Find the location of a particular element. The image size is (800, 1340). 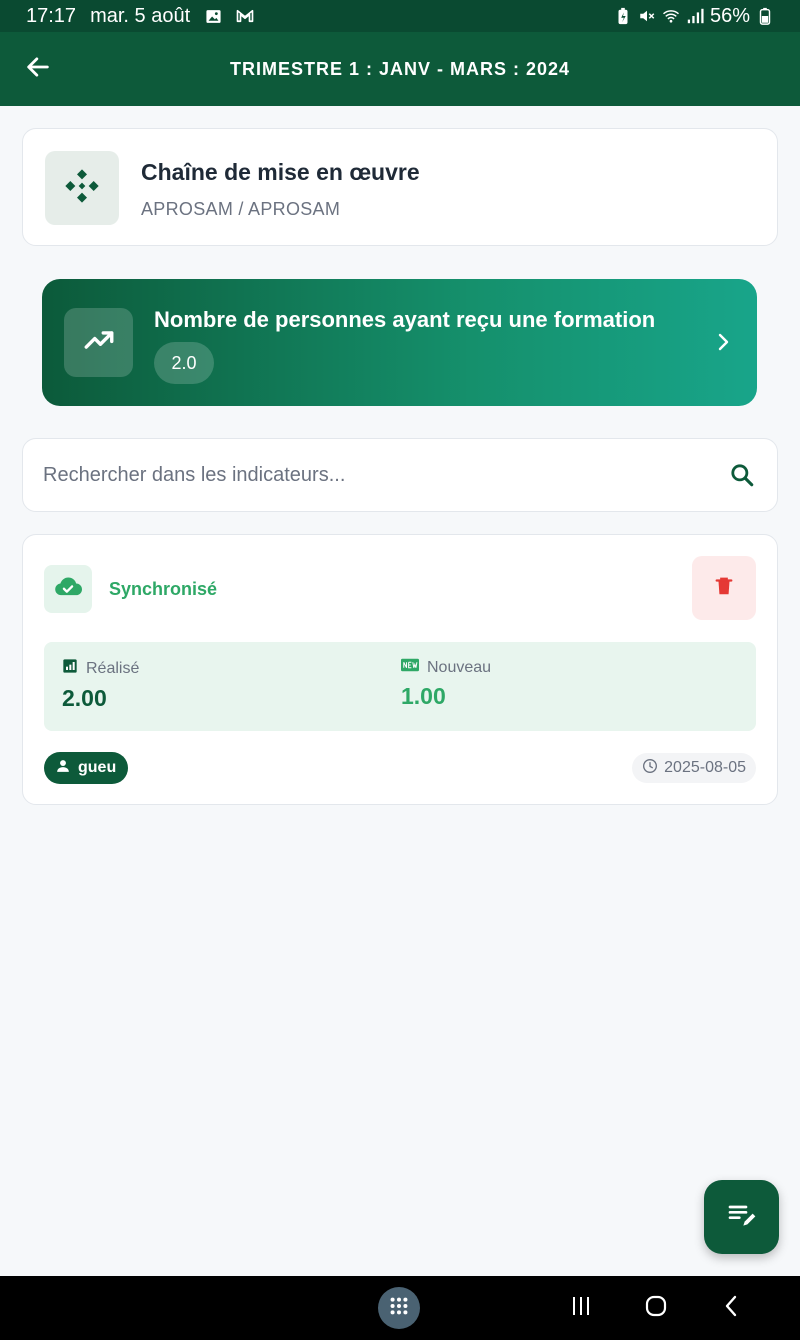

image-icon is located at coordinates (213, 16).